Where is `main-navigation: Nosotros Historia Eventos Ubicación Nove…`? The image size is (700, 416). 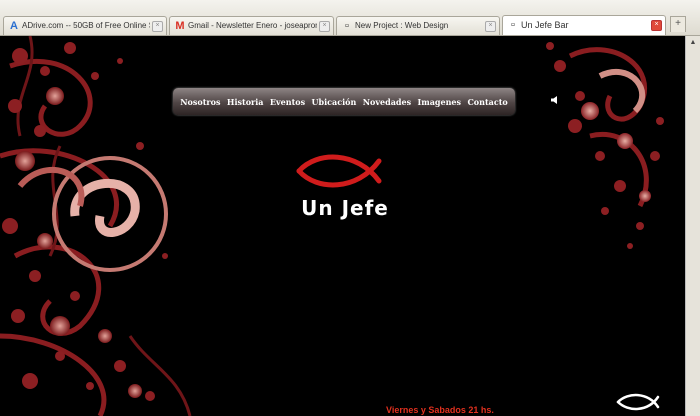
main-navigation: Nosotros Historia Eventos Ubicación Nove… is located at coordinates (344, 101).